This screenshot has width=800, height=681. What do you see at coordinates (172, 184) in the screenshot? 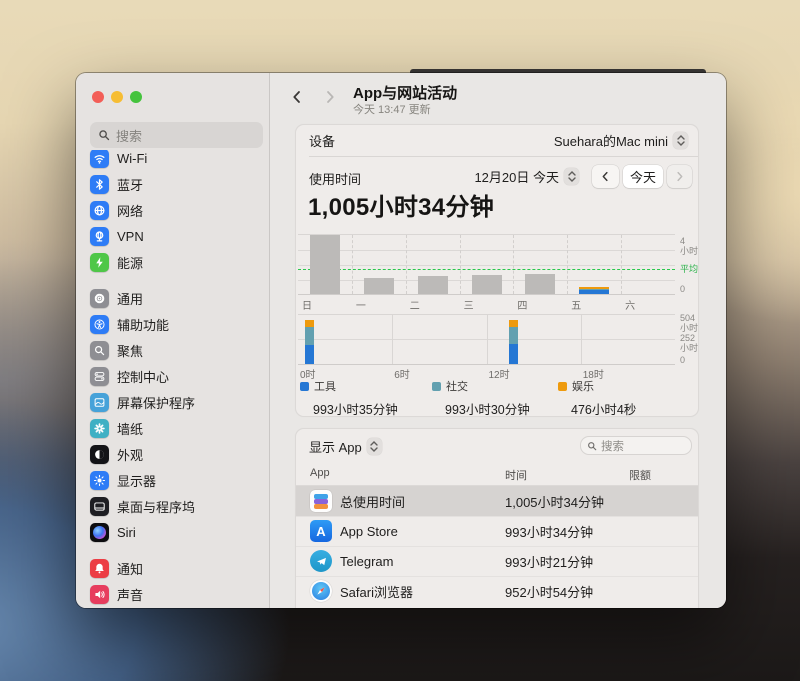
I see `sidebar-item-蓝牙: 蓝牙` at bounding box center [172, 184].